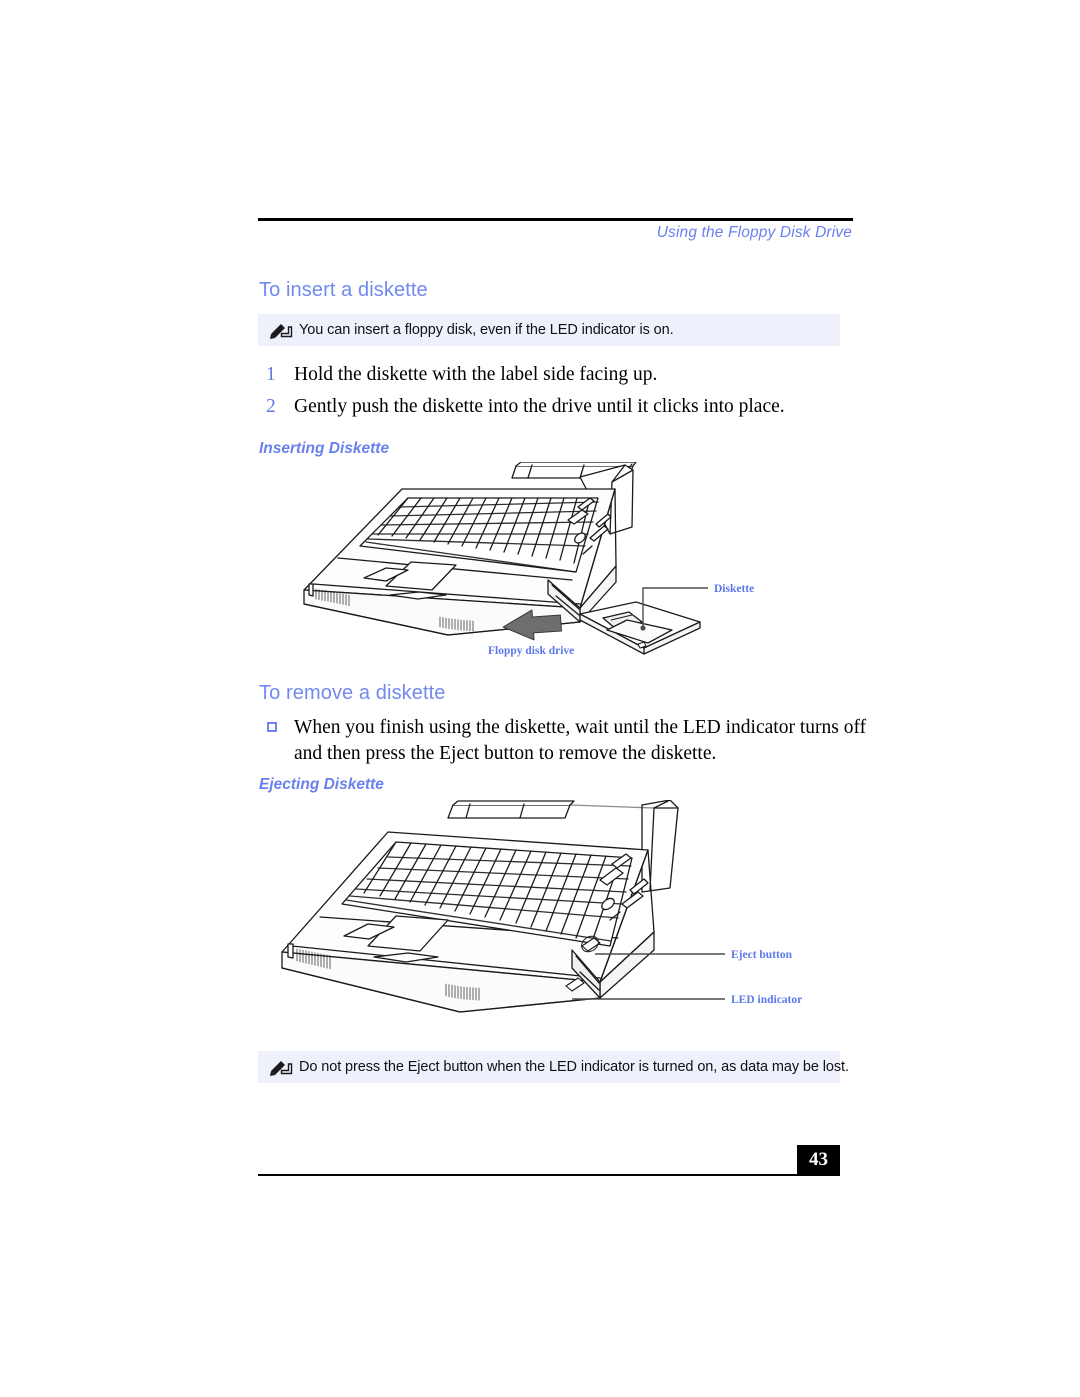  I want to click on figure-inserting-diskette: Diskette Floppy disk drive, so click(570, 567).